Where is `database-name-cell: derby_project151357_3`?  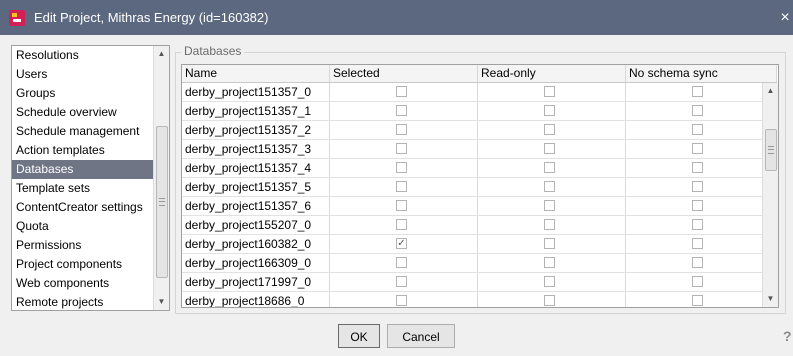 database-name-cell: derby_project151357_3 is located at coordinates (256, 149).